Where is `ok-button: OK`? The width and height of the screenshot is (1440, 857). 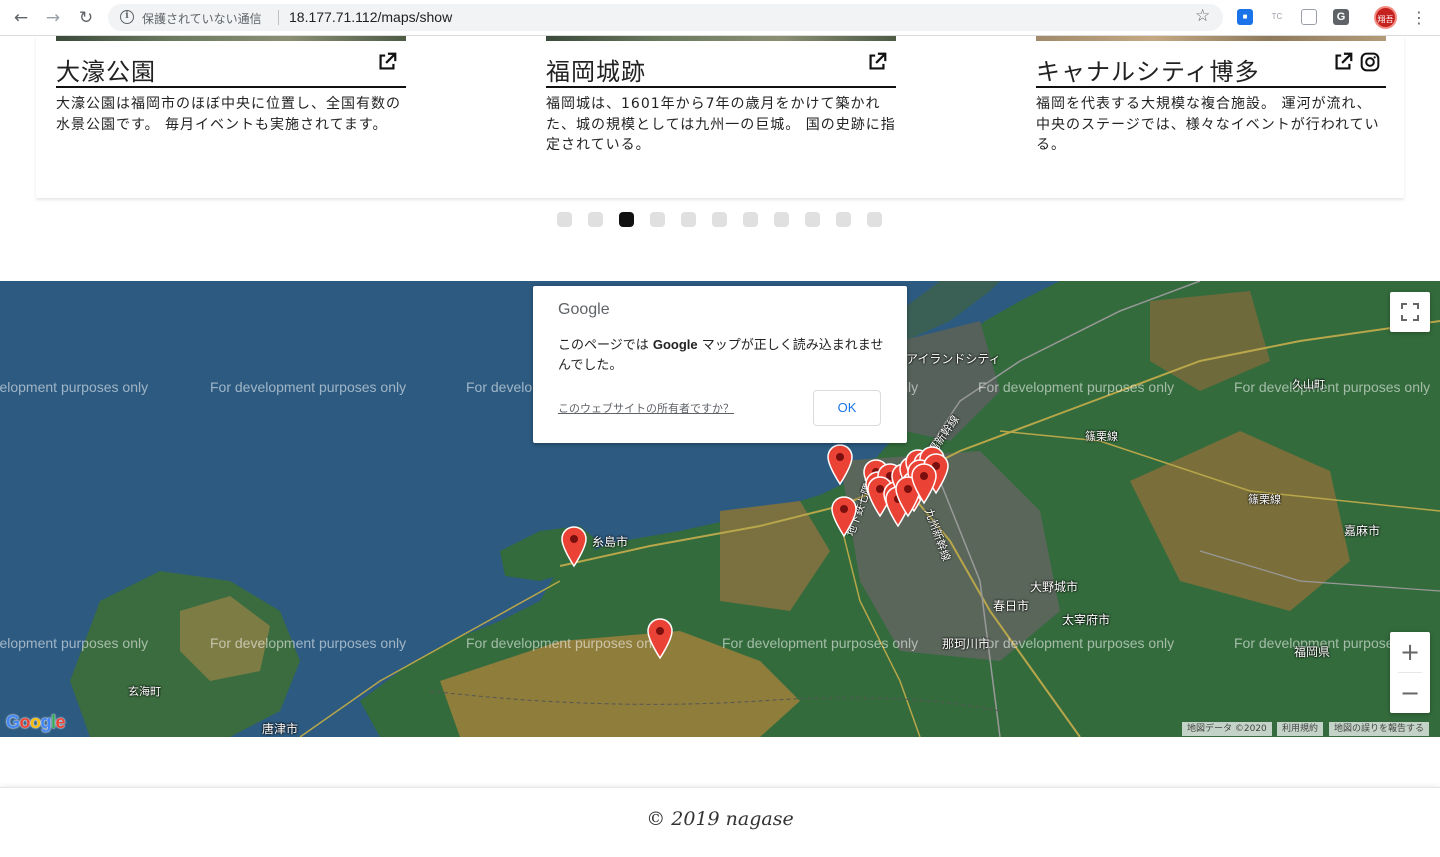 ok-button: OK is located at coordinates (847, 408).